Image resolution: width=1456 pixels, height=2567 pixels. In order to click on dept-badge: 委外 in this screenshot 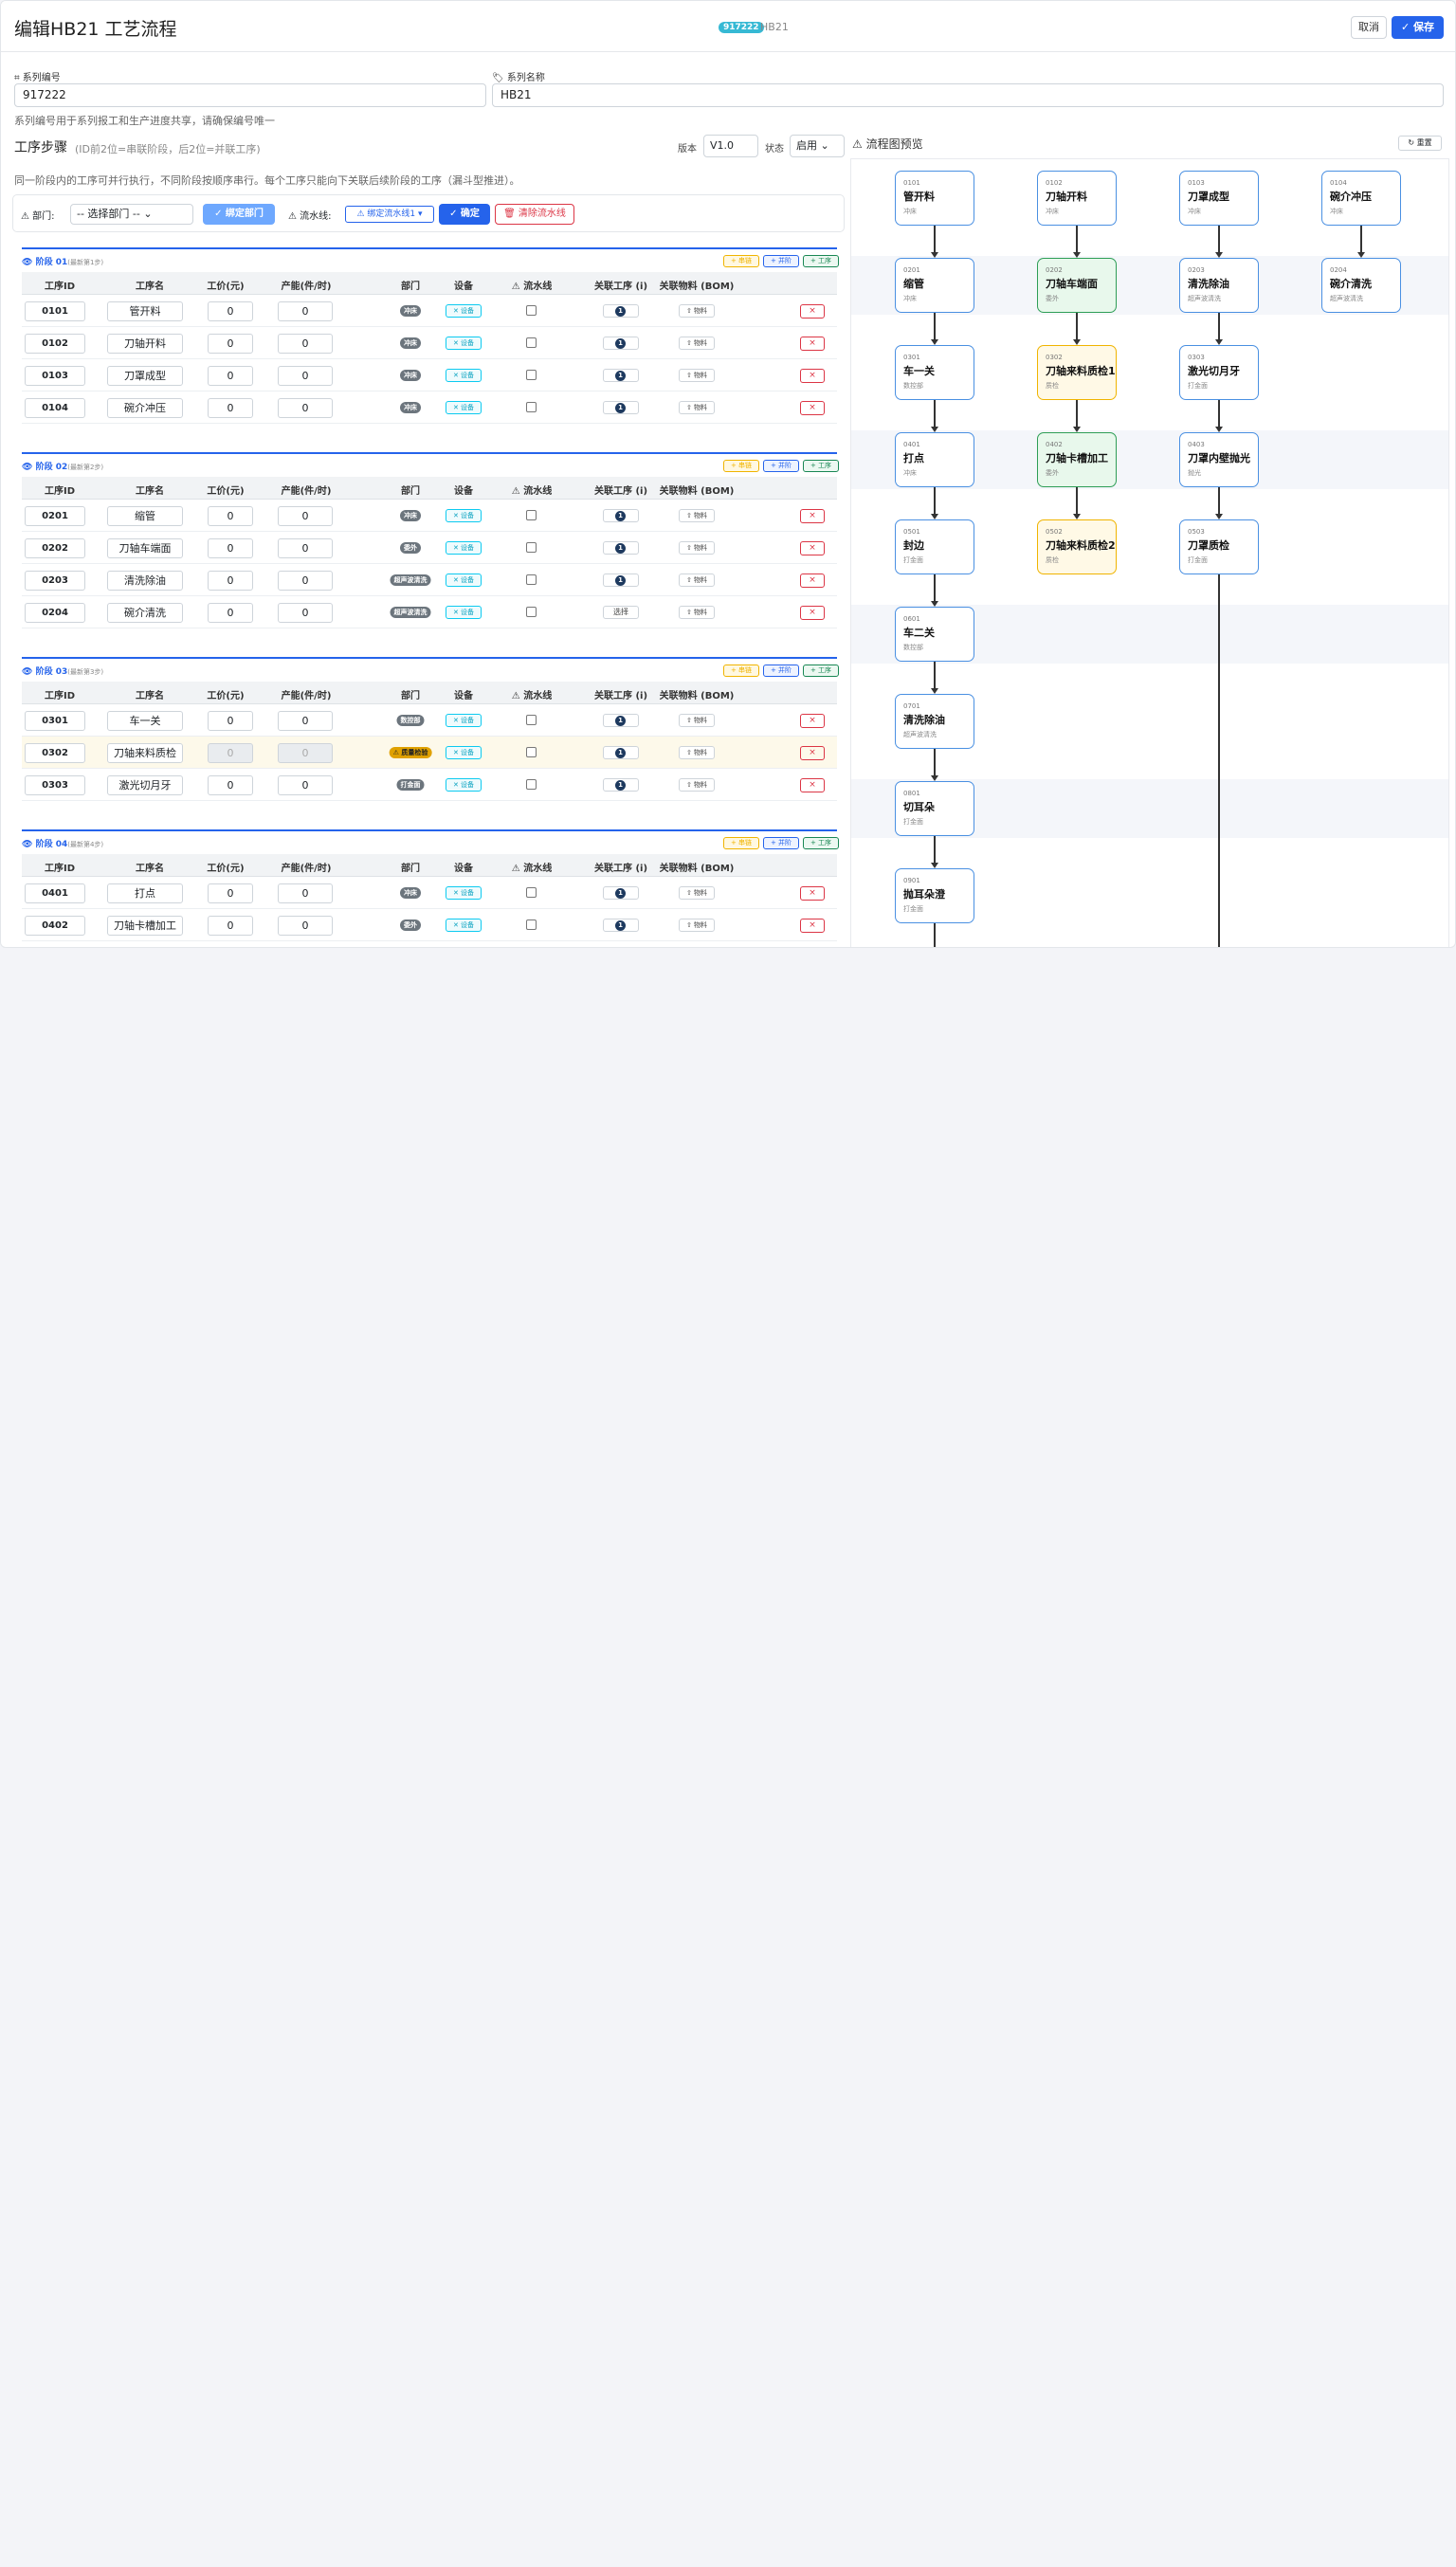, I will do `click(410, 925)`.